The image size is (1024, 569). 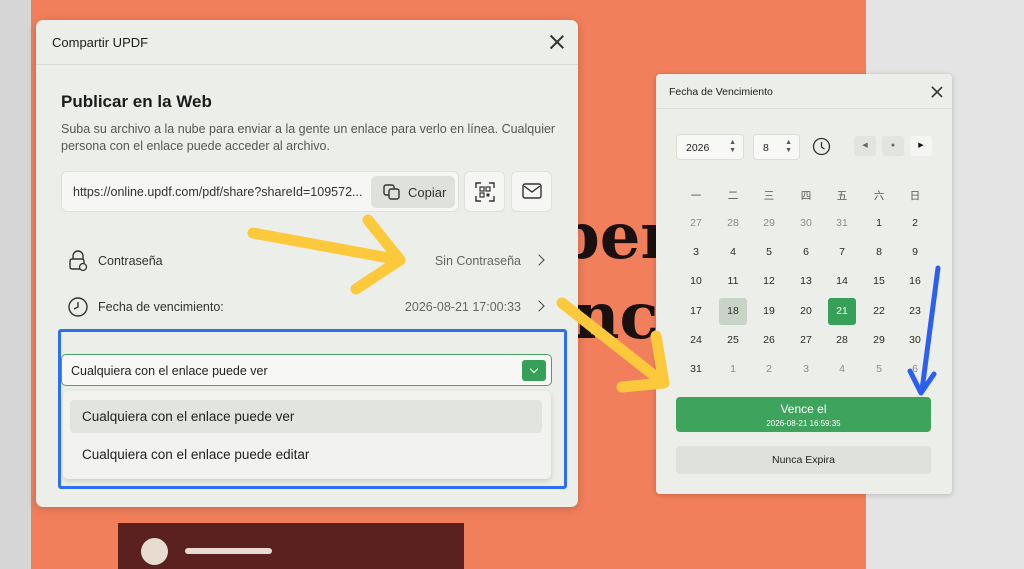 What do you see at coordinates (879, 252) in the screenshot?
I see `calendar-day: 8` at bounding box center [879, 252].